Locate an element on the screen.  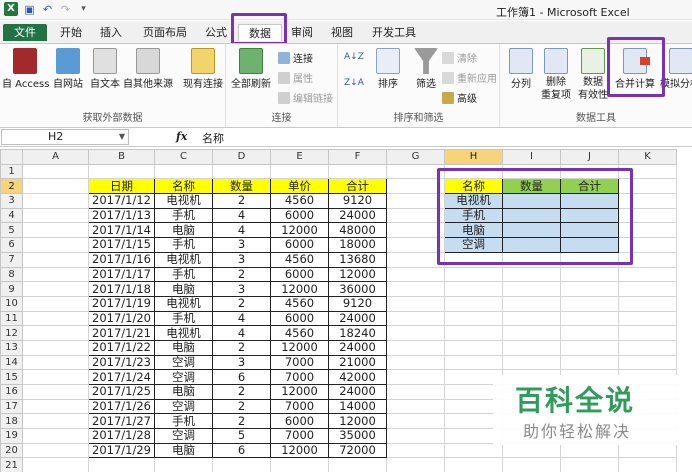
column-header-h: H is located at coordinates (473, 157).